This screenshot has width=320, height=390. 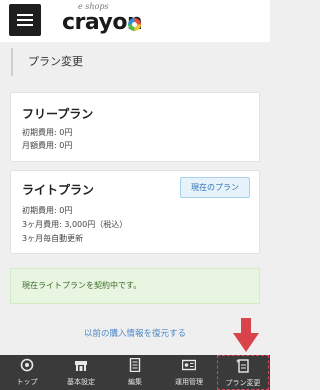 What do you see at coordinates (246, 335) in the screenshot?
I see `red-arrow-icon` at bounding box center [246, 335].